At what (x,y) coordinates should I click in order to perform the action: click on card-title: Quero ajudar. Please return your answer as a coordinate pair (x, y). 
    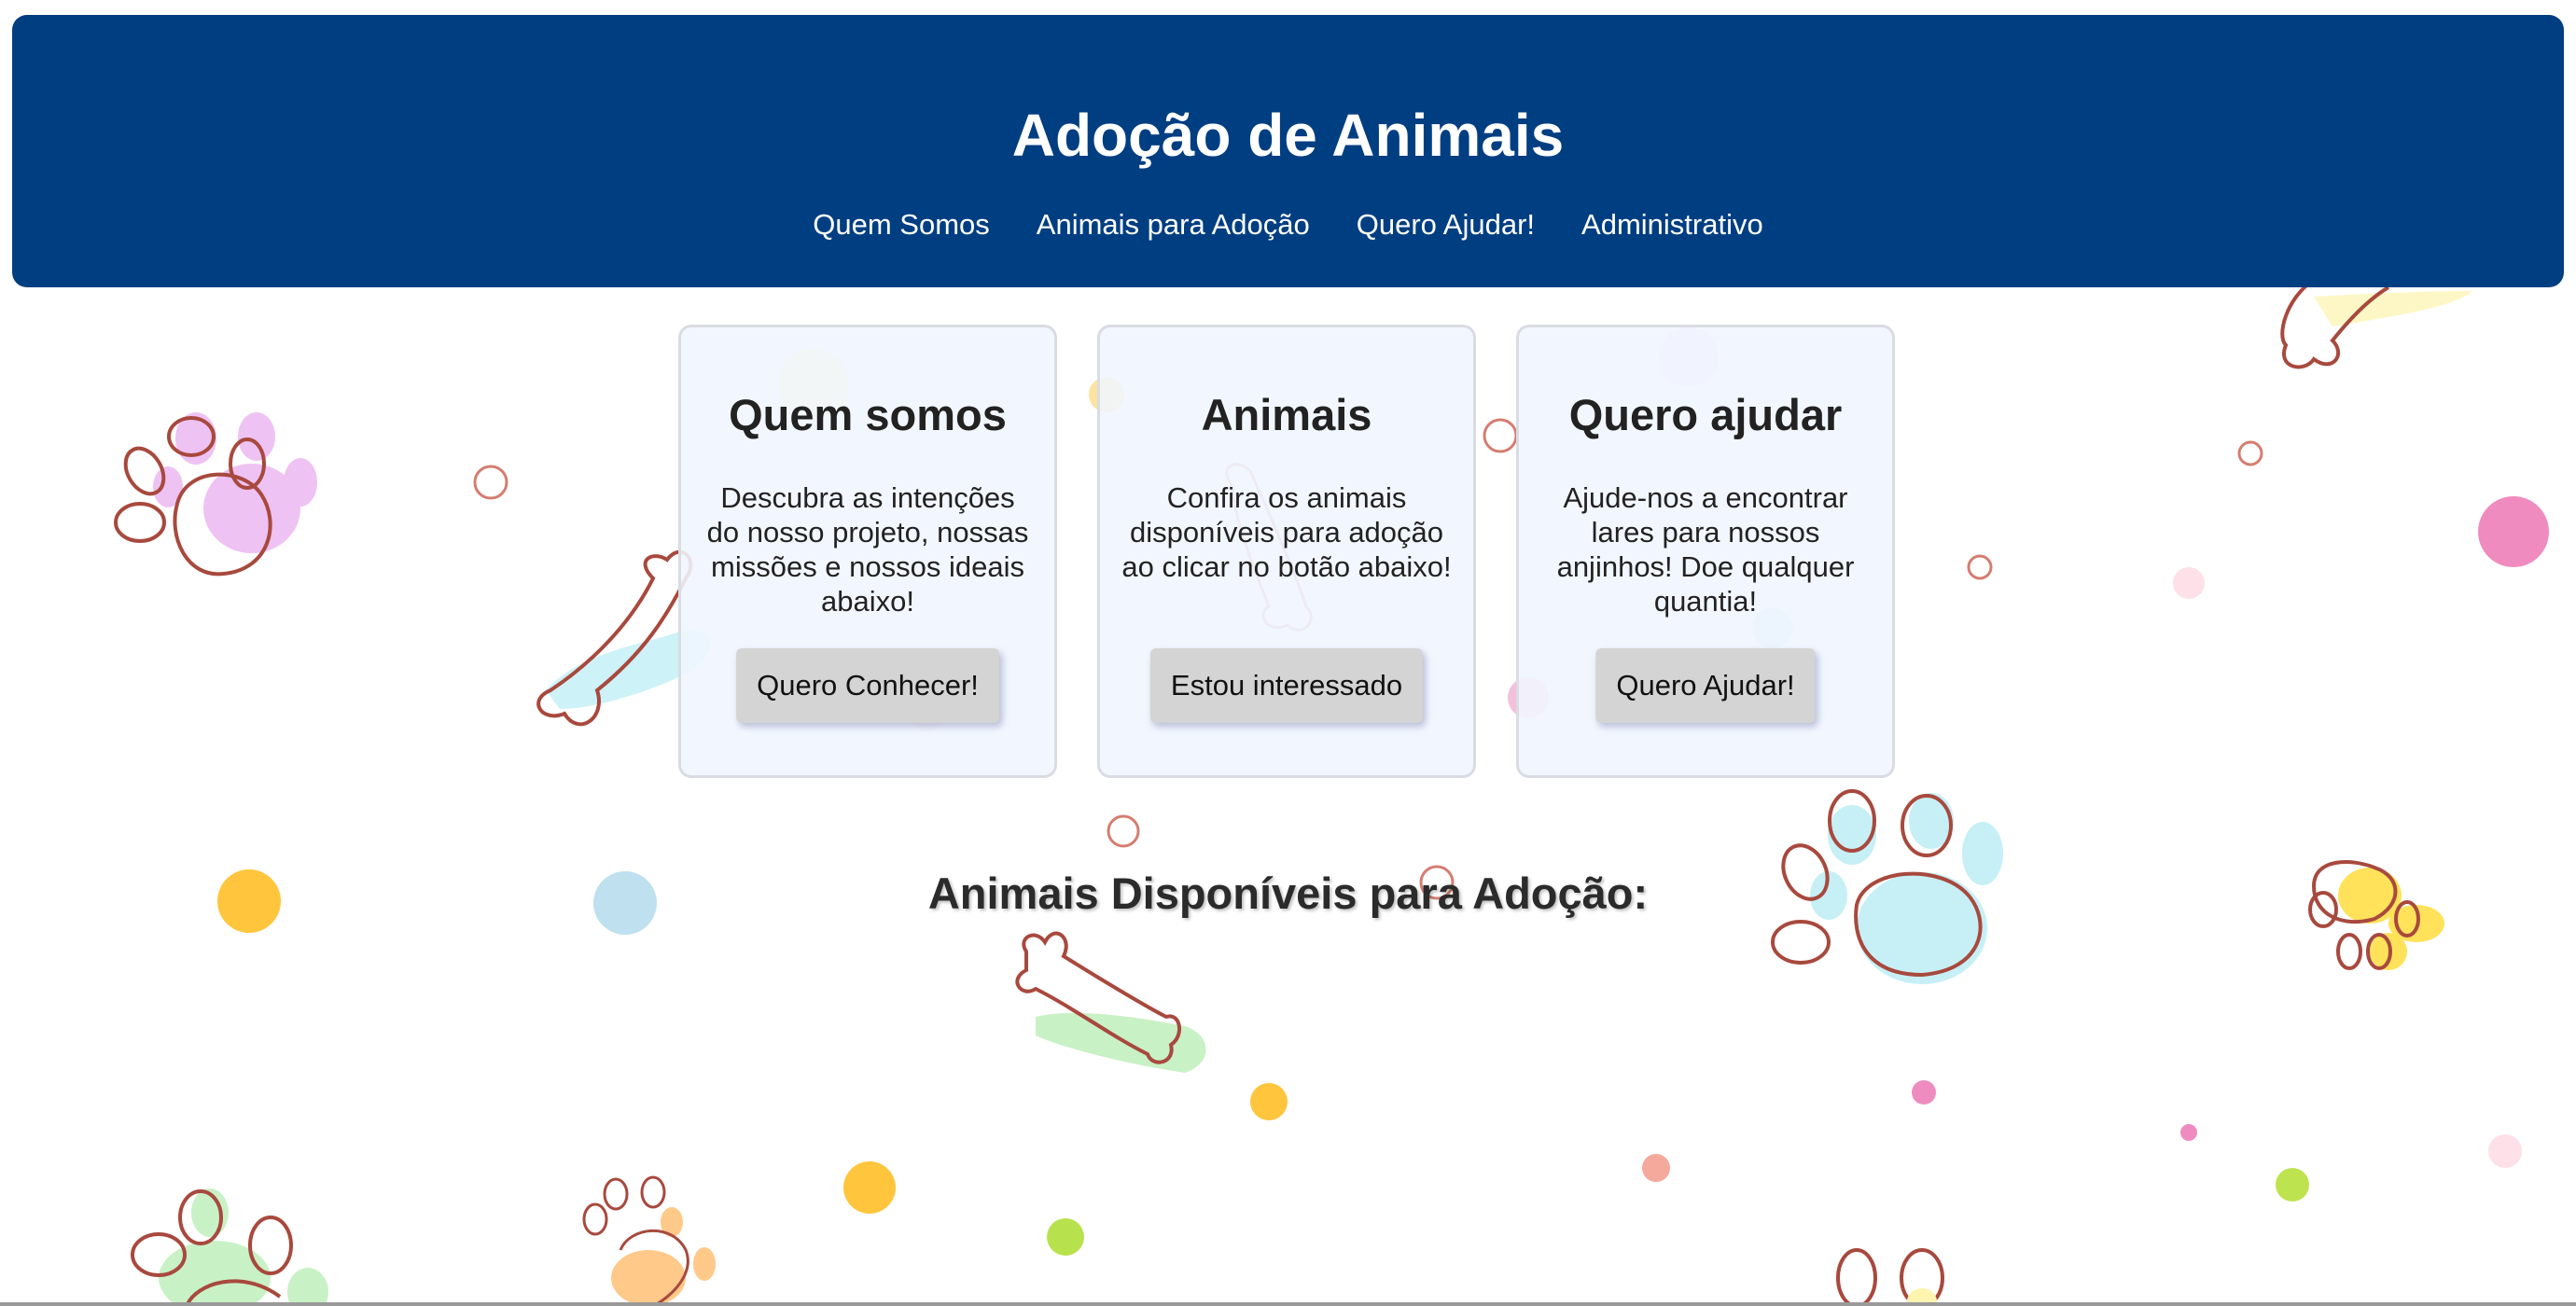
    Looking at the image, I should click on (1705, 414).